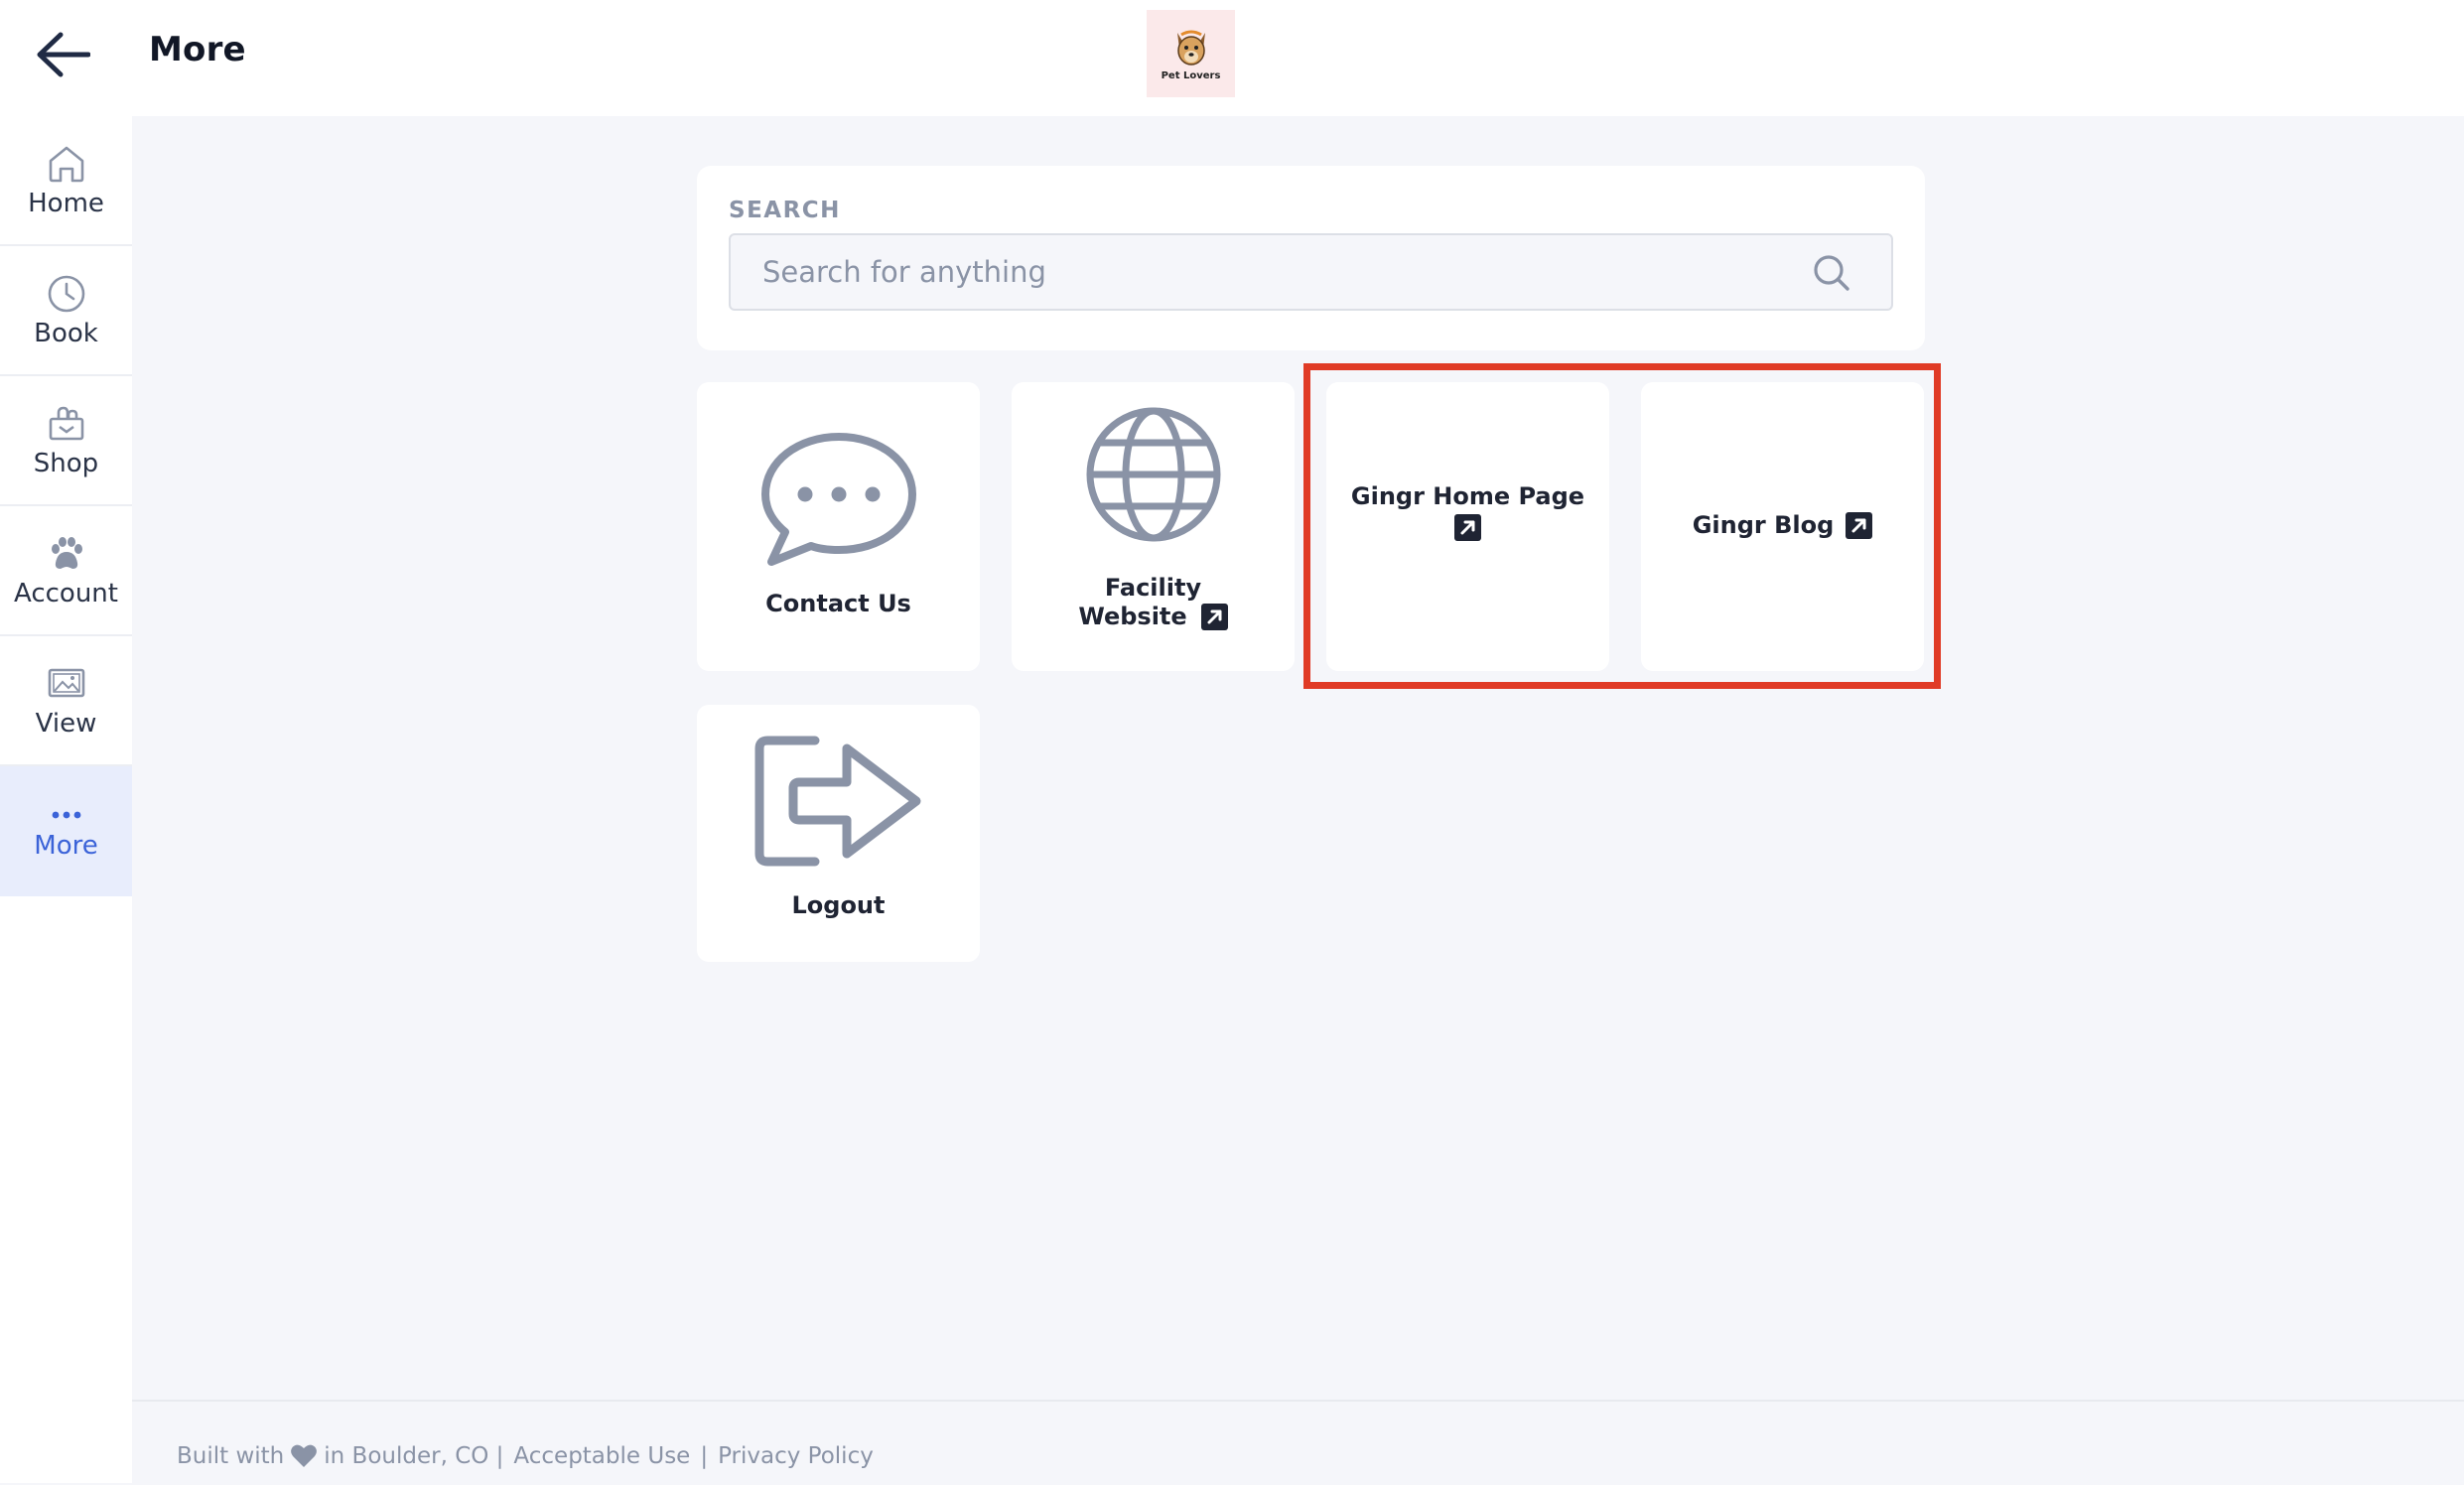 This screenshot has width=2464, height=1485. I want to click on top-header: More Pet Lovers, so click(1232, 58).